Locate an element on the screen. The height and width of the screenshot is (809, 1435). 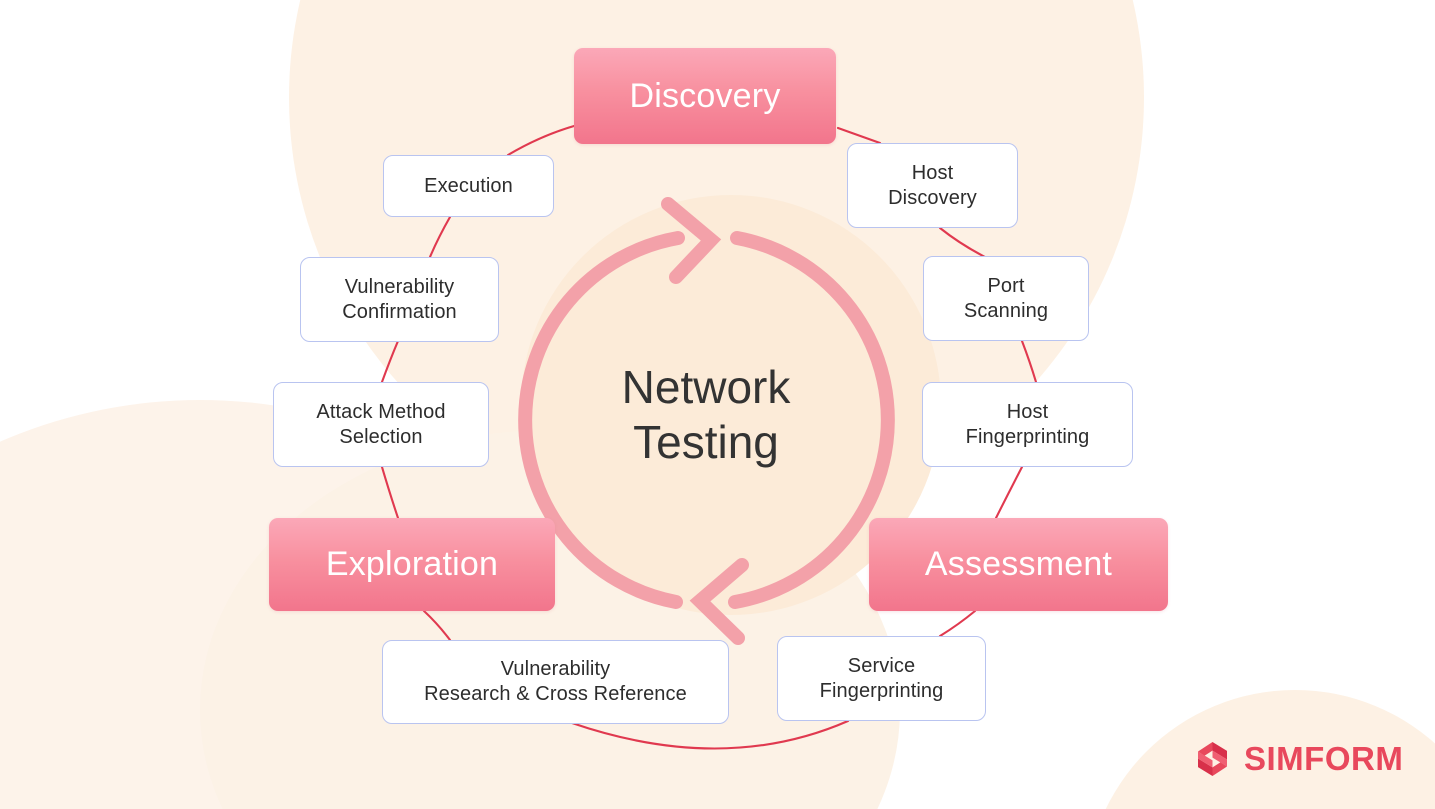
step-box-service-fingerprinting: Service Fingerprinting is located at coordinates (881, 678).